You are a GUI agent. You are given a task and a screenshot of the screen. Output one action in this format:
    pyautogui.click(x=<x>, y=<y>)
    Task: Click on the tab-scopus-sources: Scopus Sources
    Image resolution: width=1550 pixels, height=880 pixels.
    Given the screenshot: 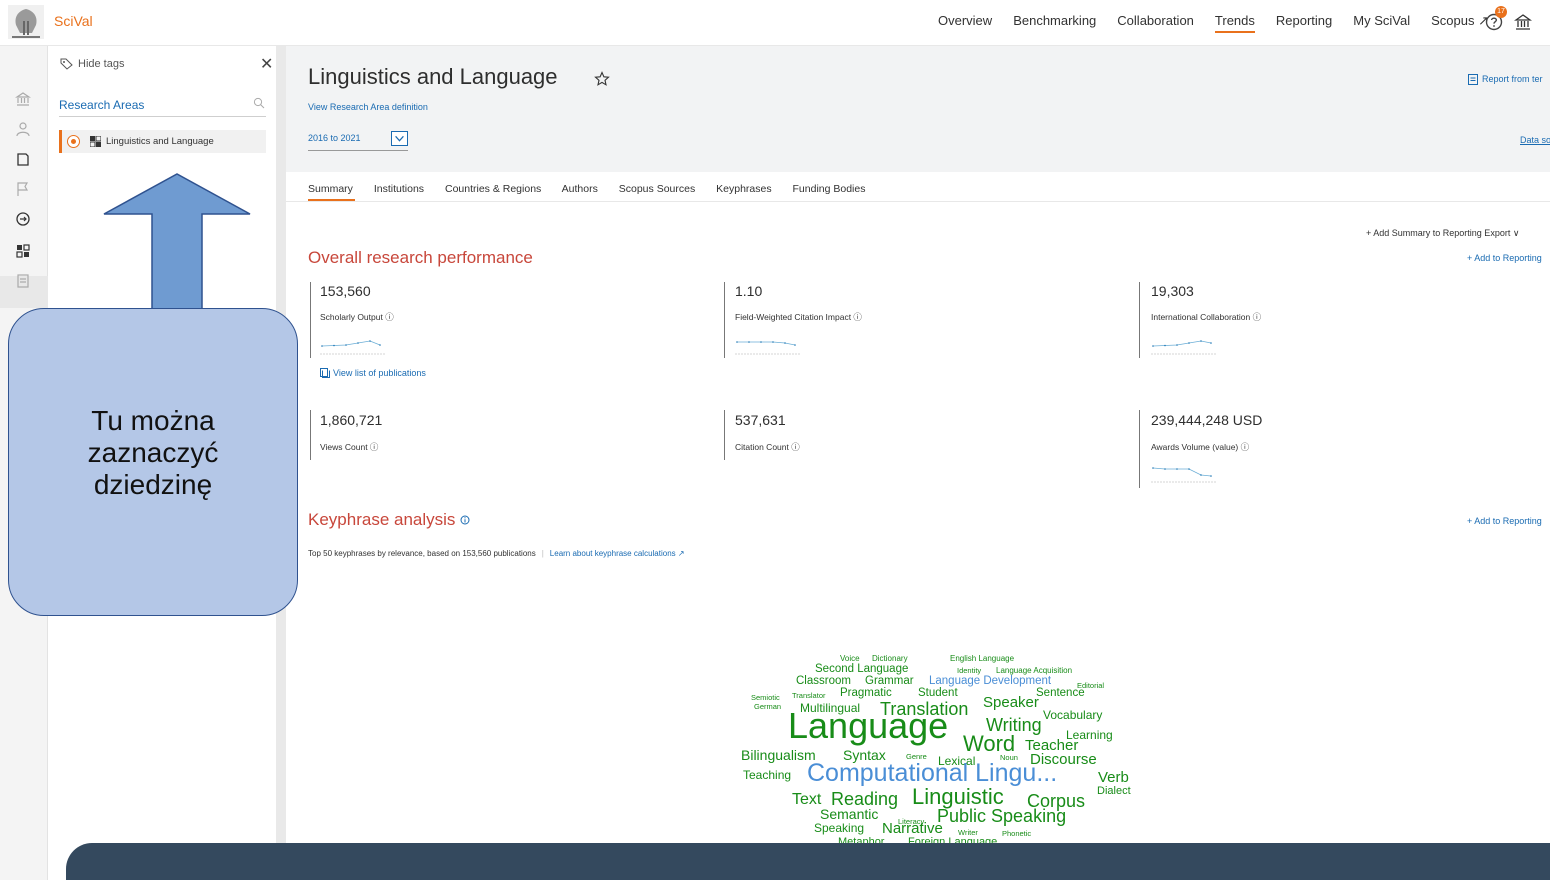 What is the action you would take?
    pyautogui.click(x=657, y=189)
    